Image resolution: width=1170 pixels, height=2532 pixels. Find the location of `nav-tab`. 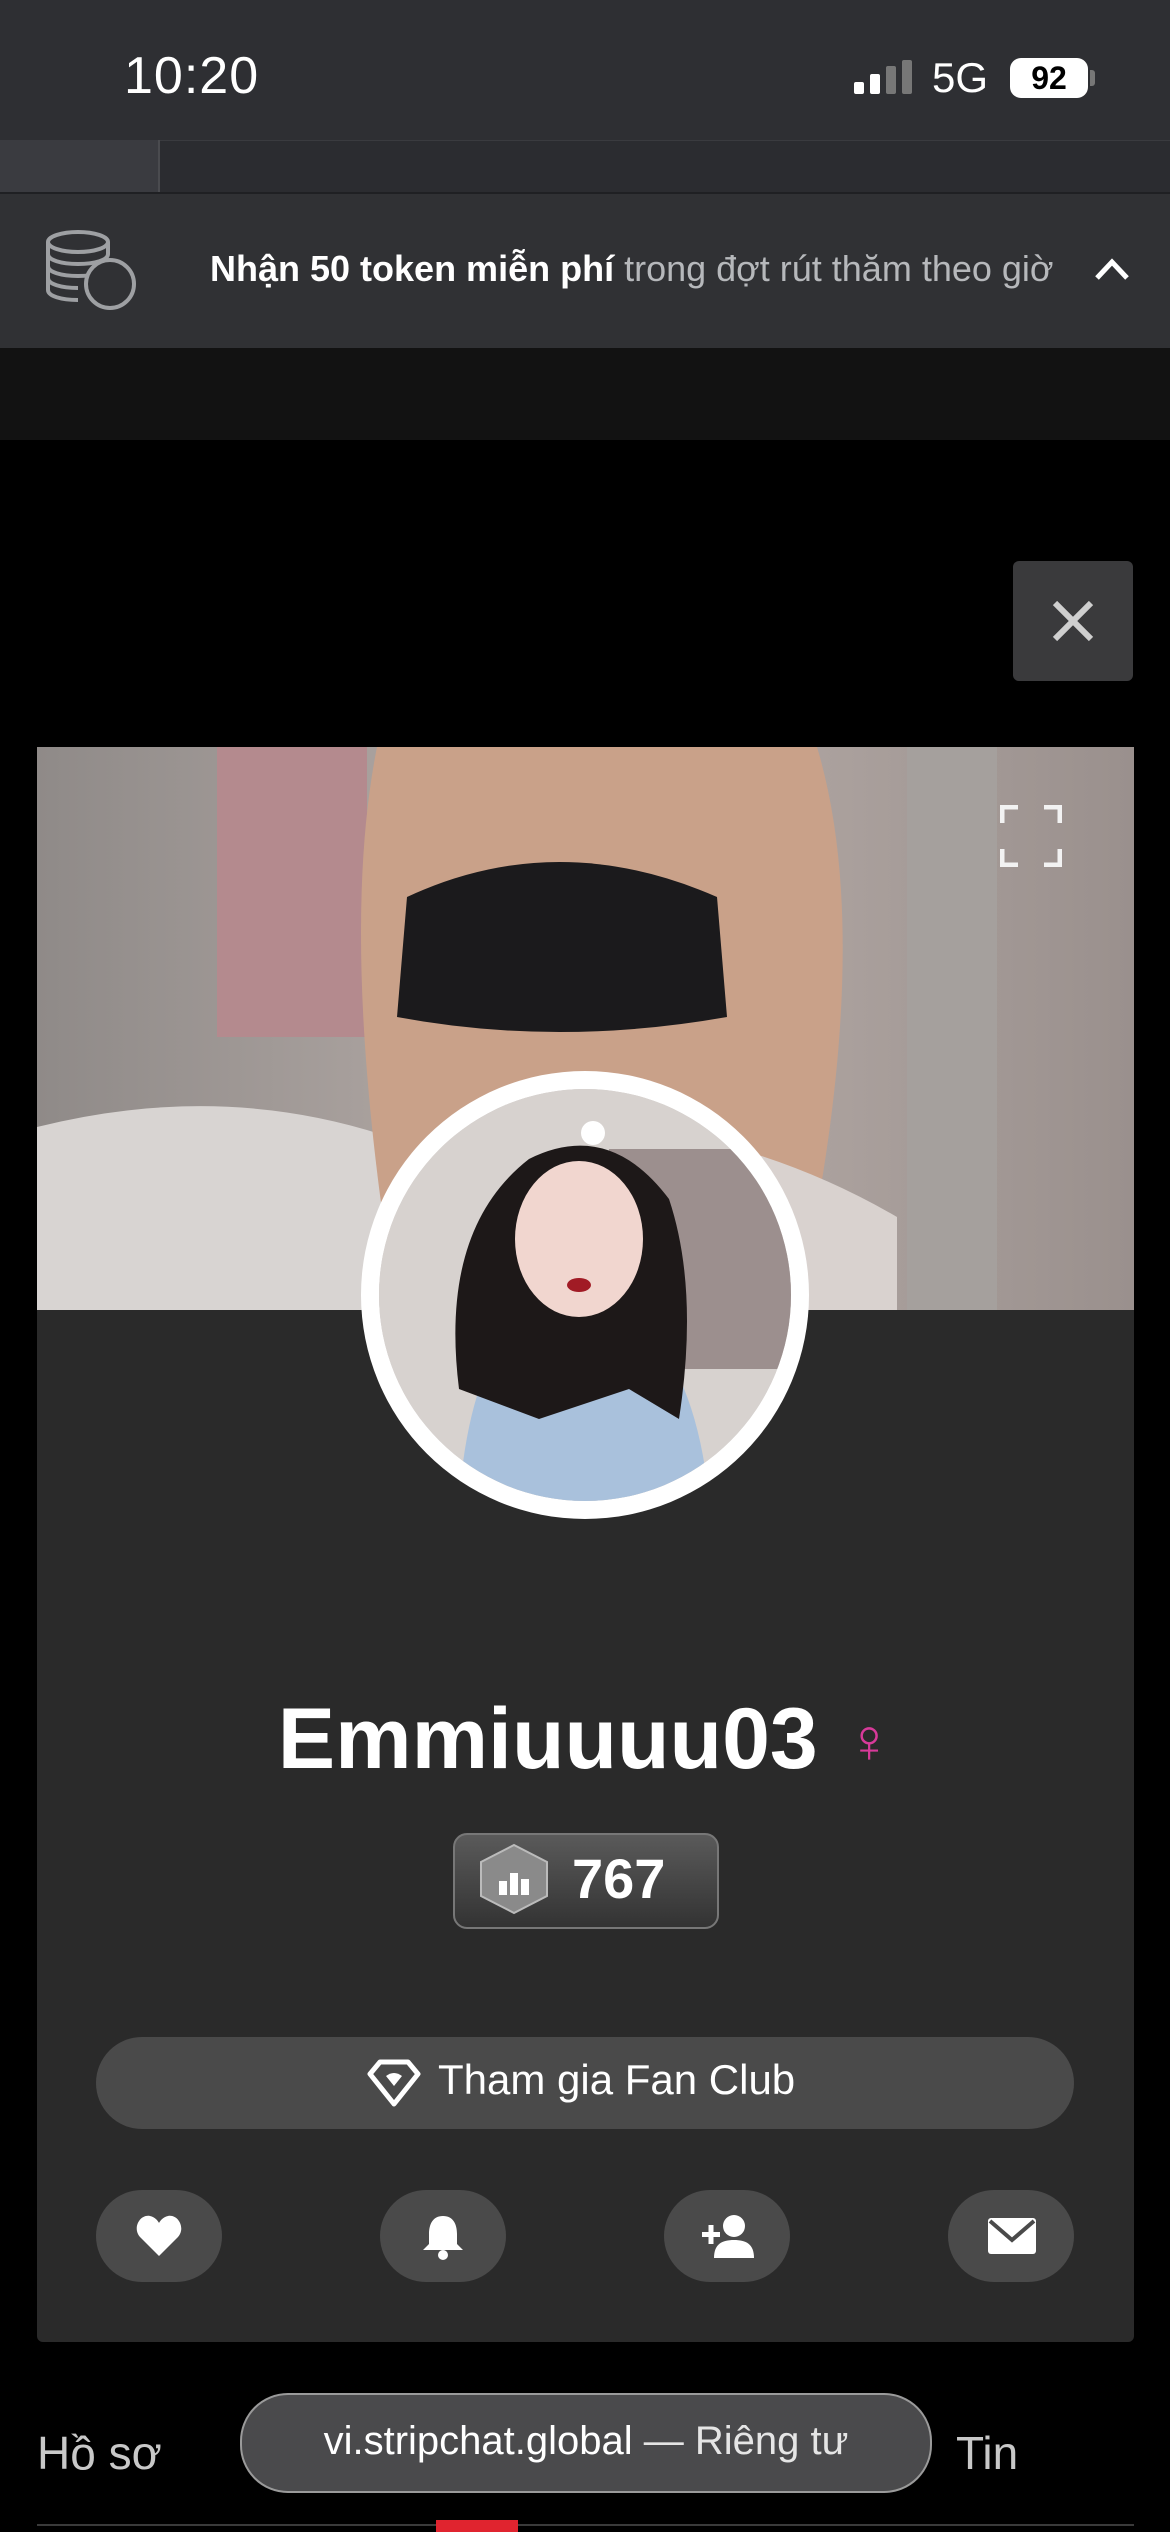

nav-tab is located at coordinates (80, 166).